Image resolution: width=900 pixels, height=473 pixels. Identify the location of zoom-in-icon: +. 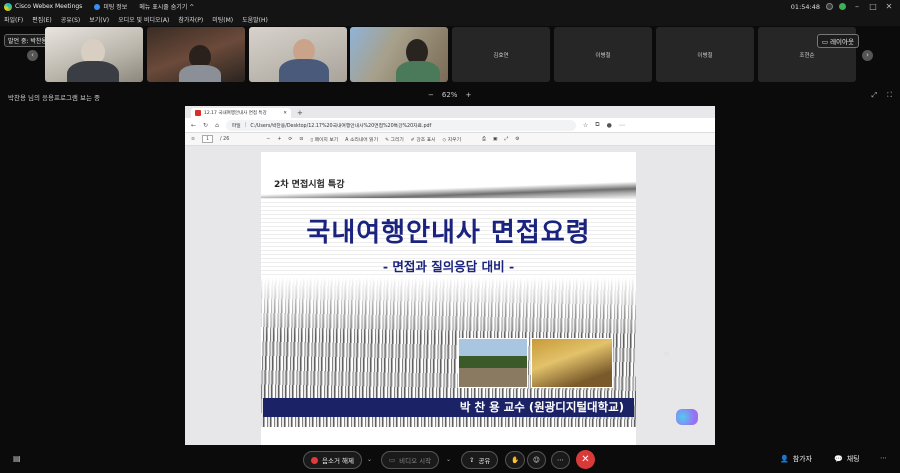
(279, 139).